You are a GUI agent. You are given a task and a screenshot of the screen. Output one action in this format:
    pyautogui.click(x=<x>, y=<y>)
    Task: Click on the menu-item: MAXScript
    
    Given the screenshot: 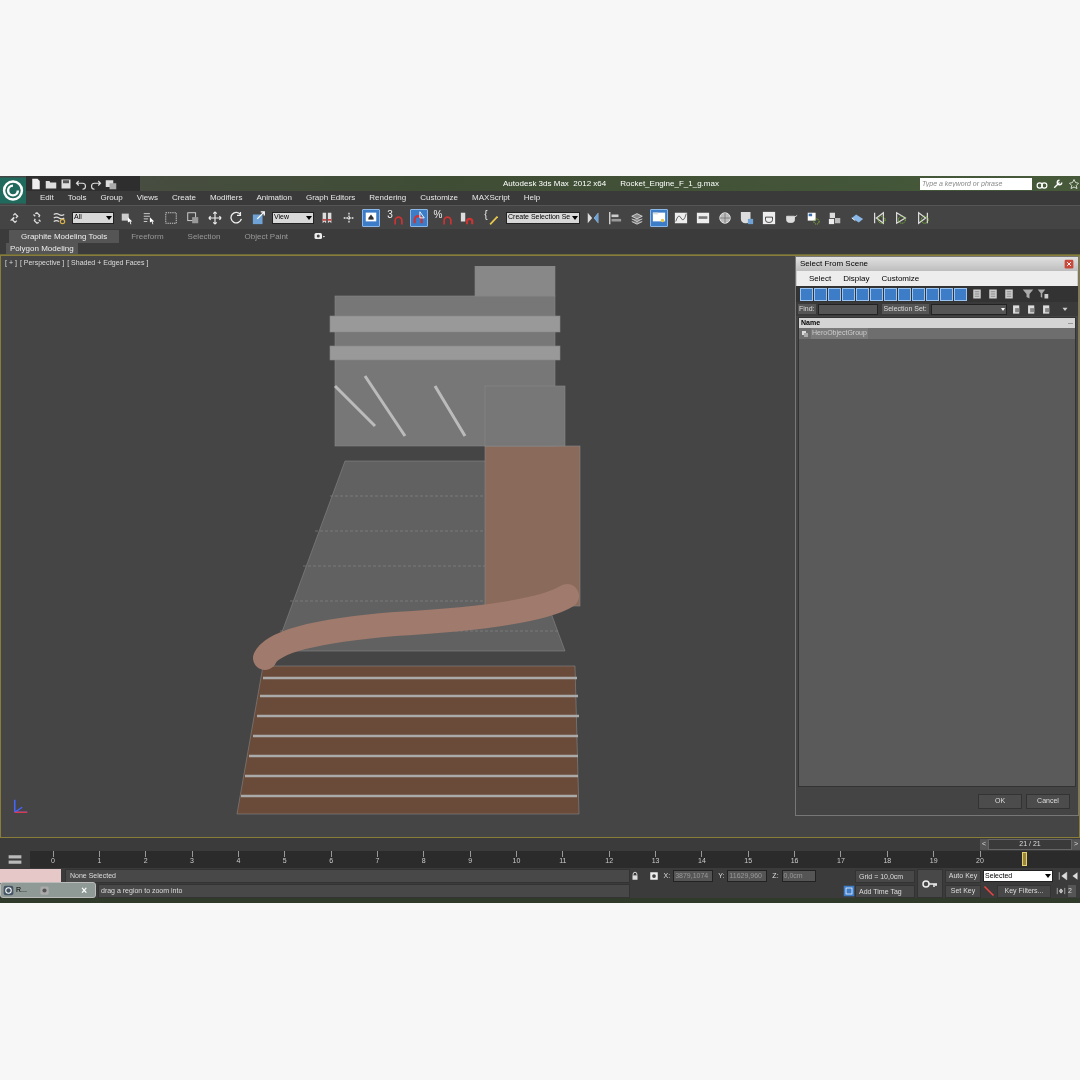 What is the action you would take?
    pyautogui.click(x=491, y=198)
    